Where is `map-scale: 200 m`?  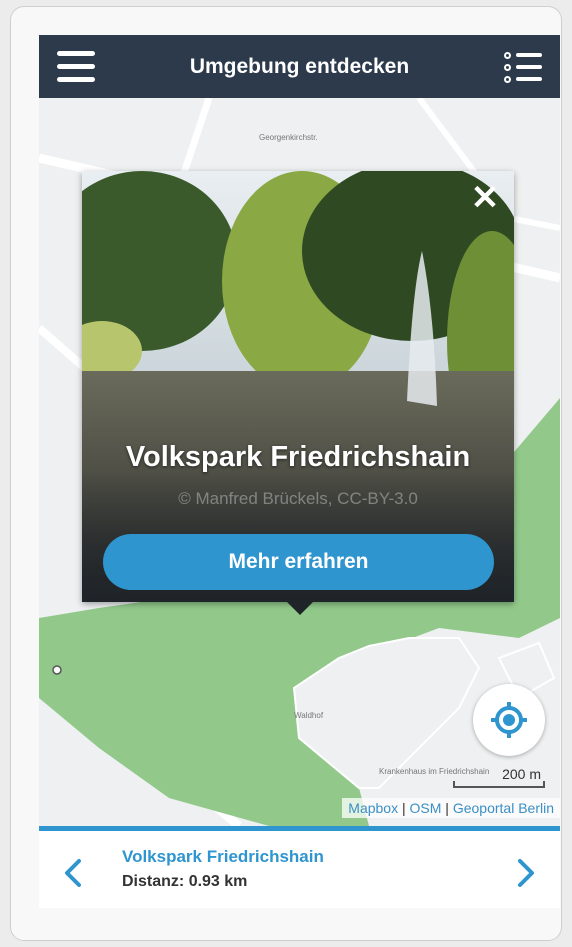
map-scale: 200 m is located at coordinates (499, 777).